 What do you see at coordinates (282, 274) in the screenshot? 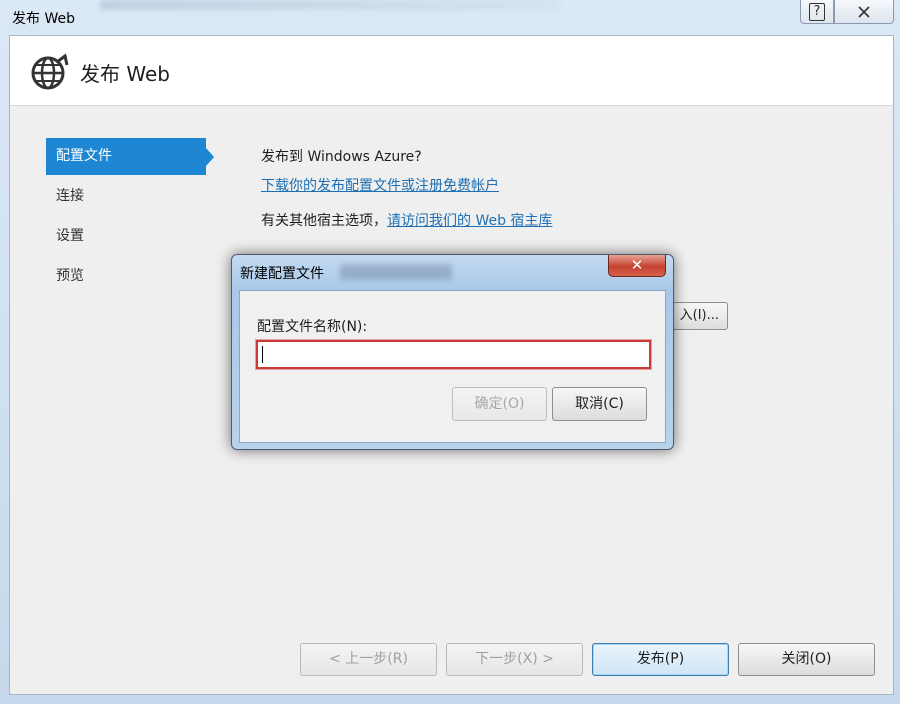
I see `dialog-title: 新建配置文件` at bounding box center [282, 274].